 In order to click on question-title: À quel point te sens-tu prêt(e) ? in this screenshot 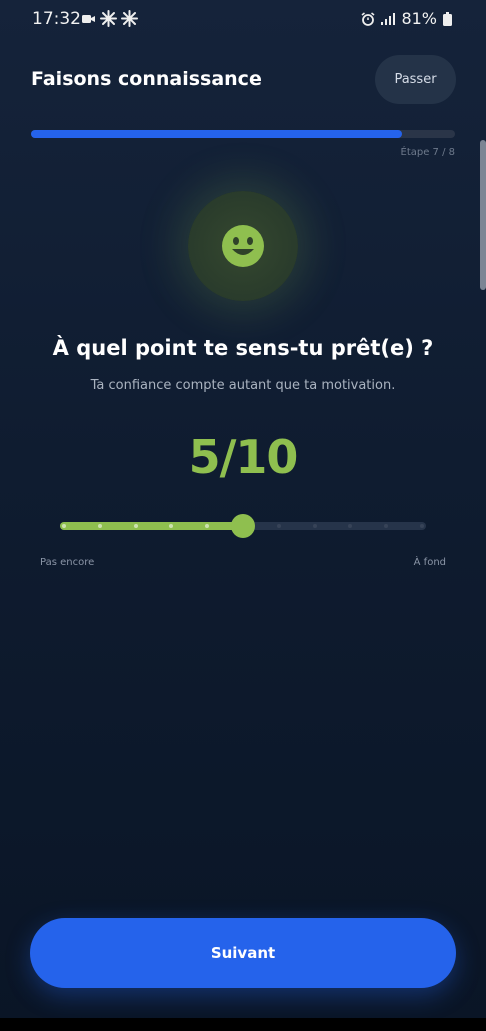, I will do `click(243, 348)`.